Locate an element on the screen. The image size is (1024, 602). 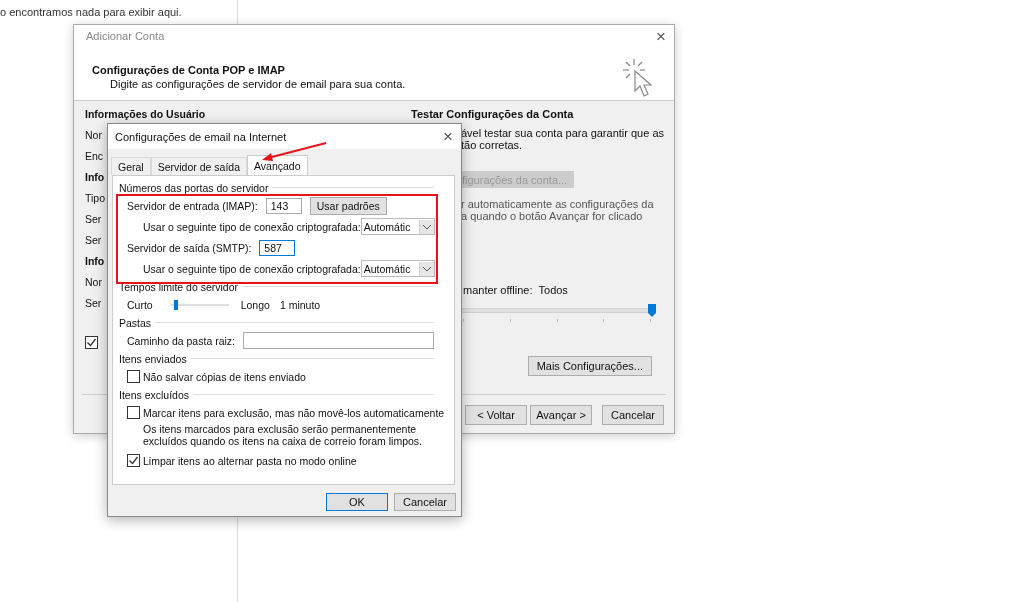
empty-message: o encontramos nada para exibir aqui. is located at coordinates (91, 12).